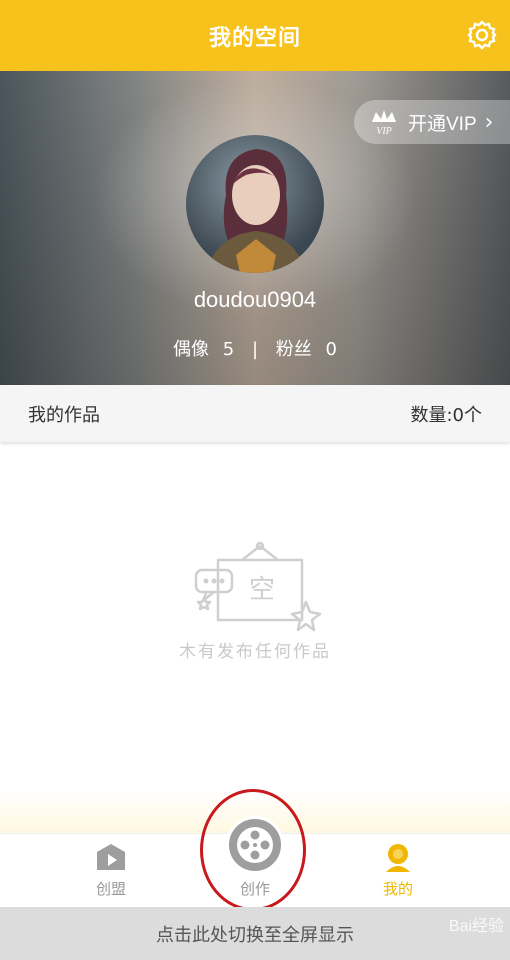 This screenshot has width=510, height=960. I want to click on avatar, so click(255, 204).